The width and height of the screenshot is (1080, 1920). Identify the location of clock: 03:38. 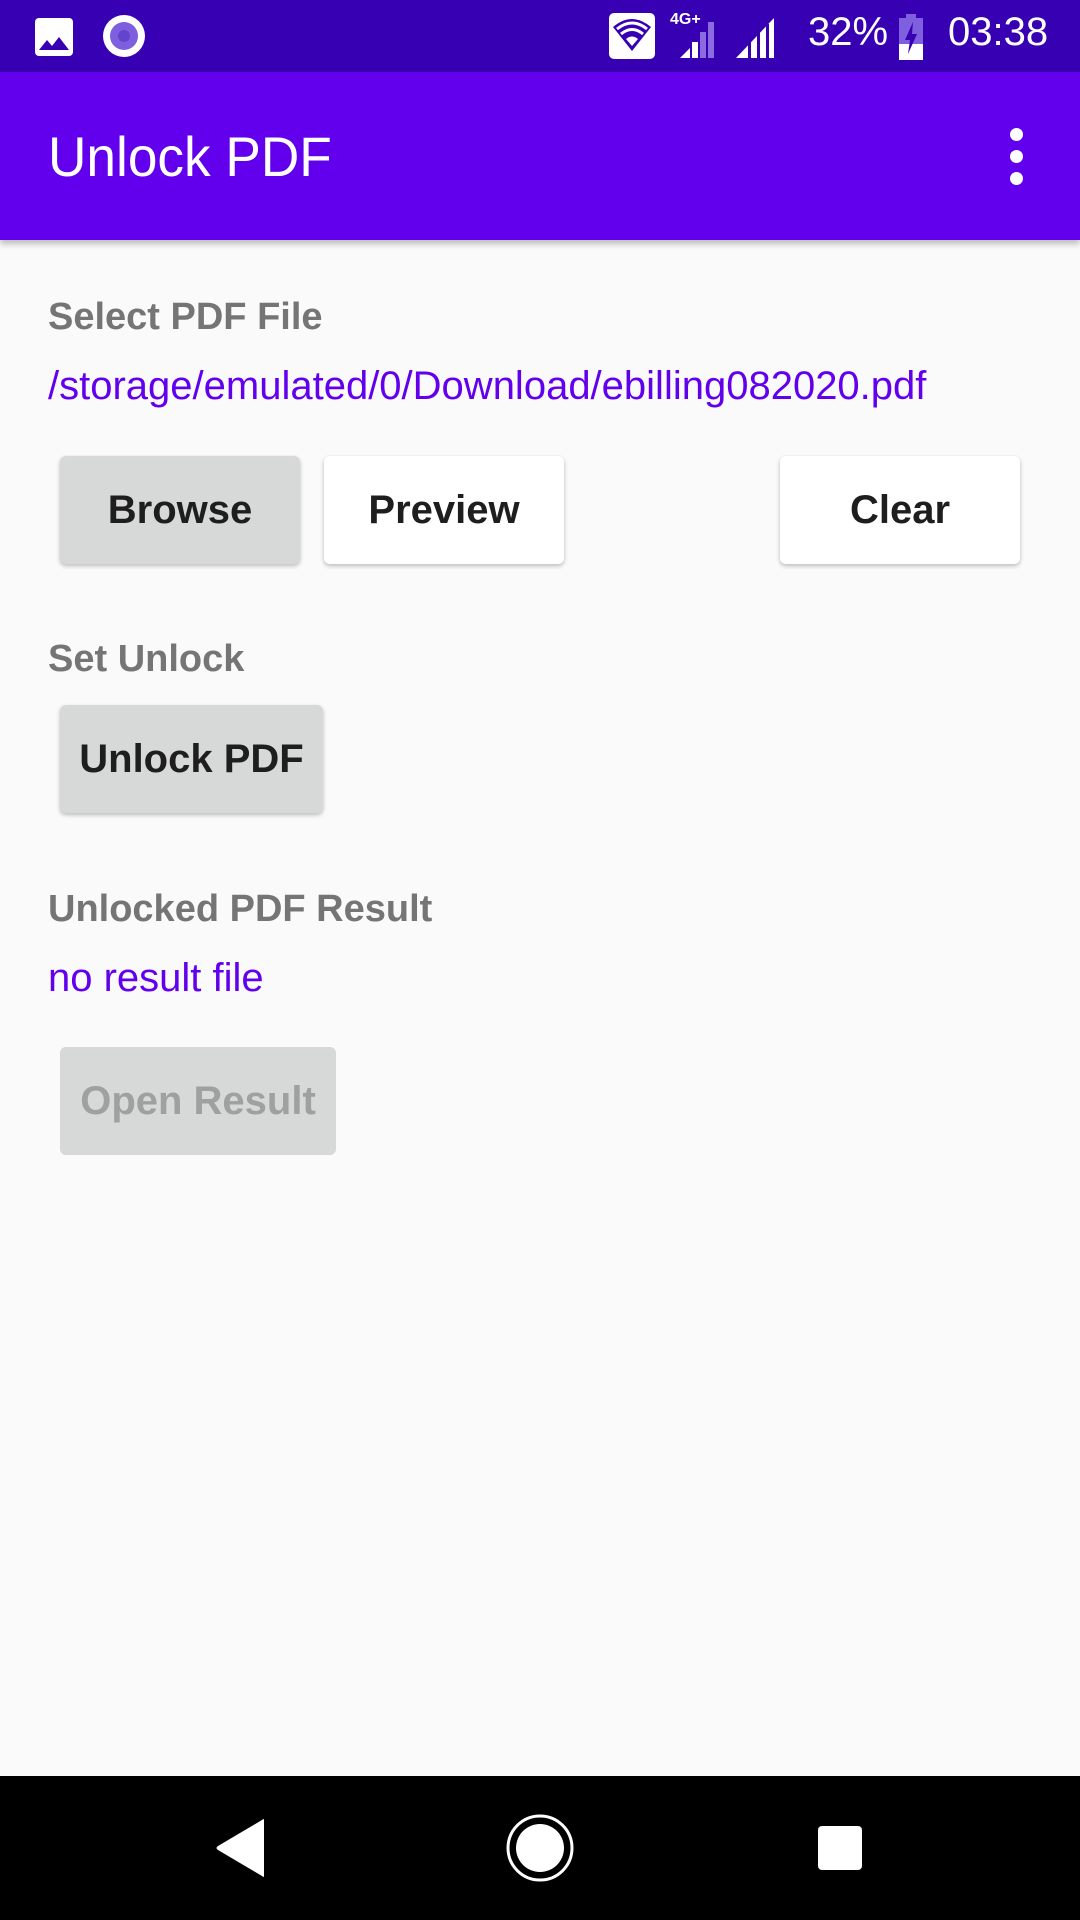
(998, 32).